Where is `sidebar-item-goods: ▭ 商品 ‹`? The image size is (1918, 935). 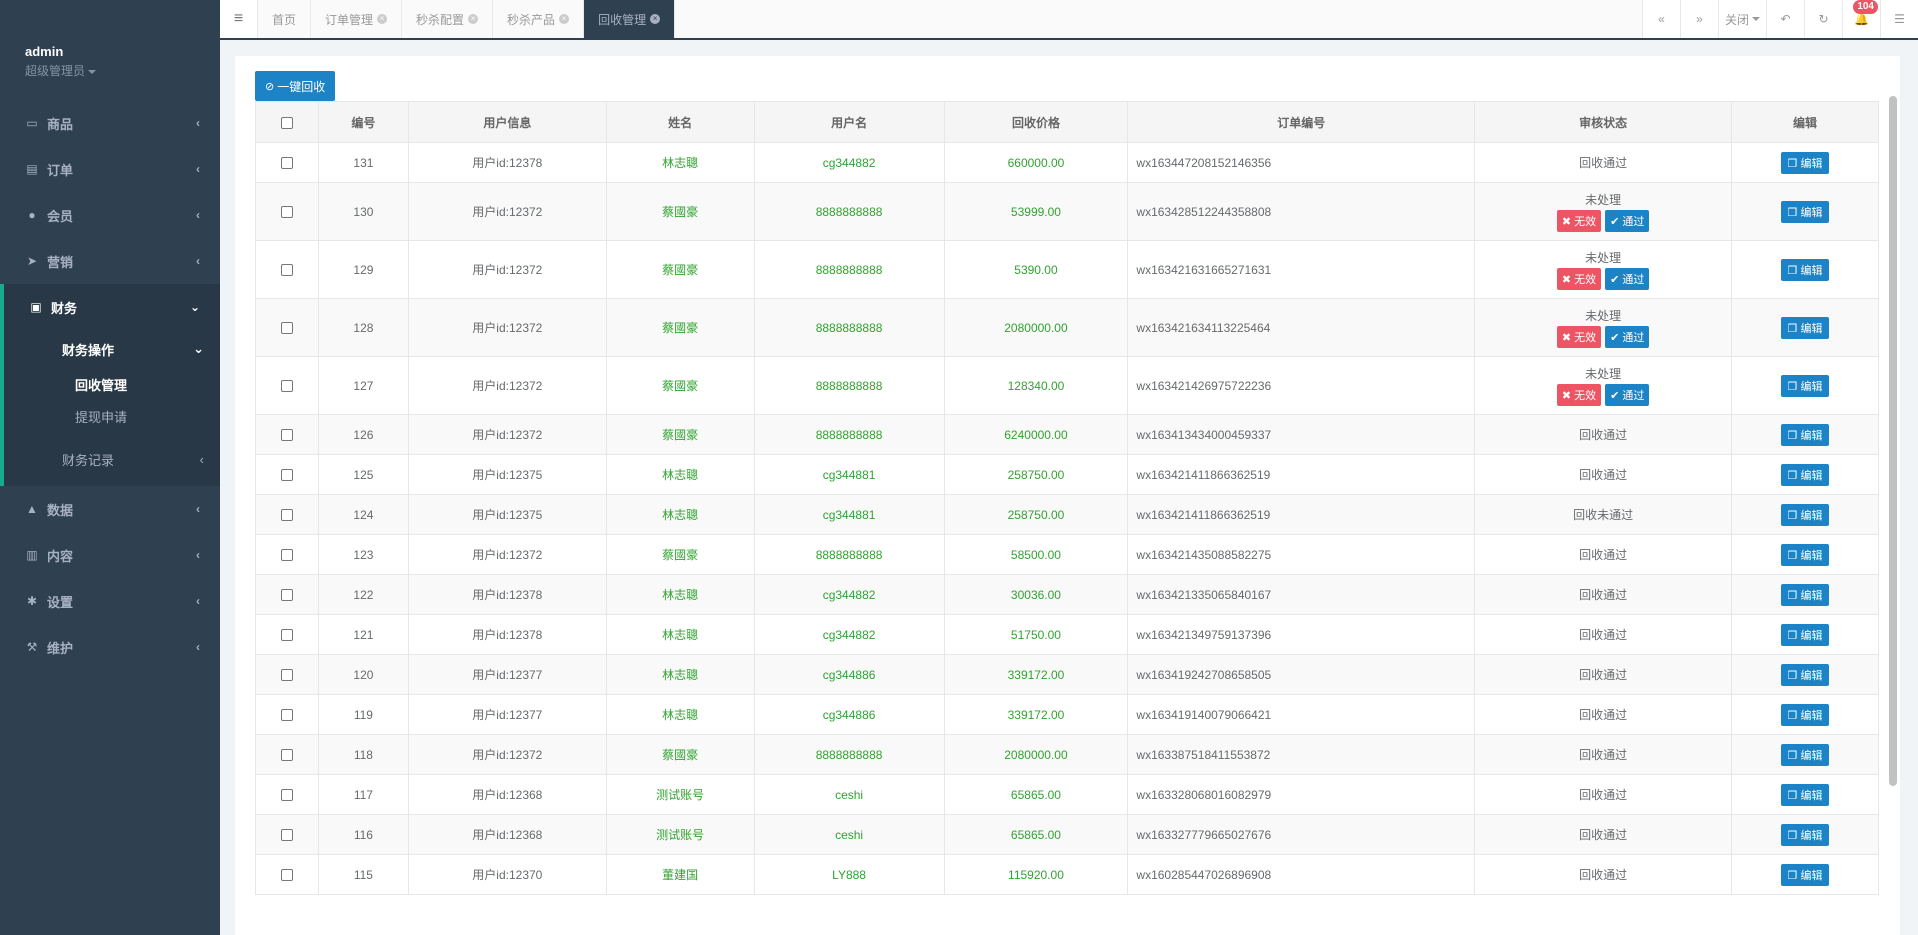 sidebar-item-goods: ▭ 商品 ‹ is located at coordinates (110, 123).